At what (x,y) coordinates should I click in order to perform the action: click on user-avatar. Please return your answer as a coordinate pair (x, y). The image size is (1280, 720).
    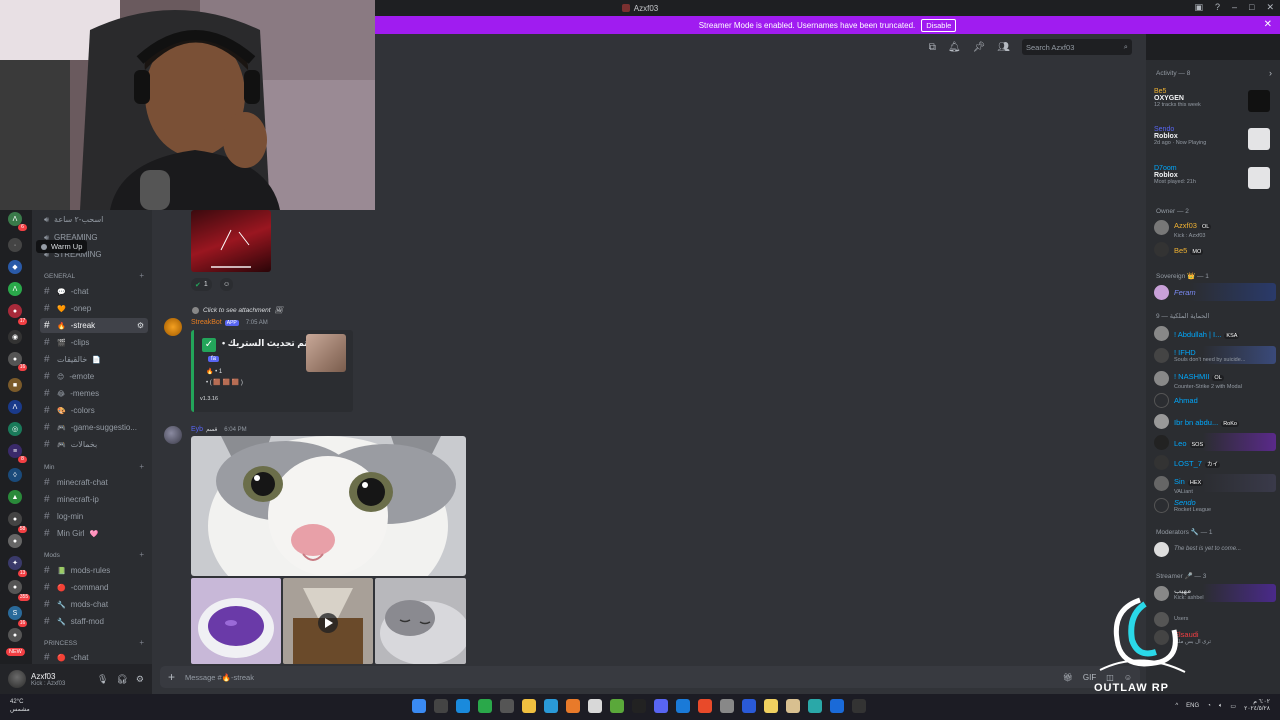
    Looking at the image, I should click on (173, 435).